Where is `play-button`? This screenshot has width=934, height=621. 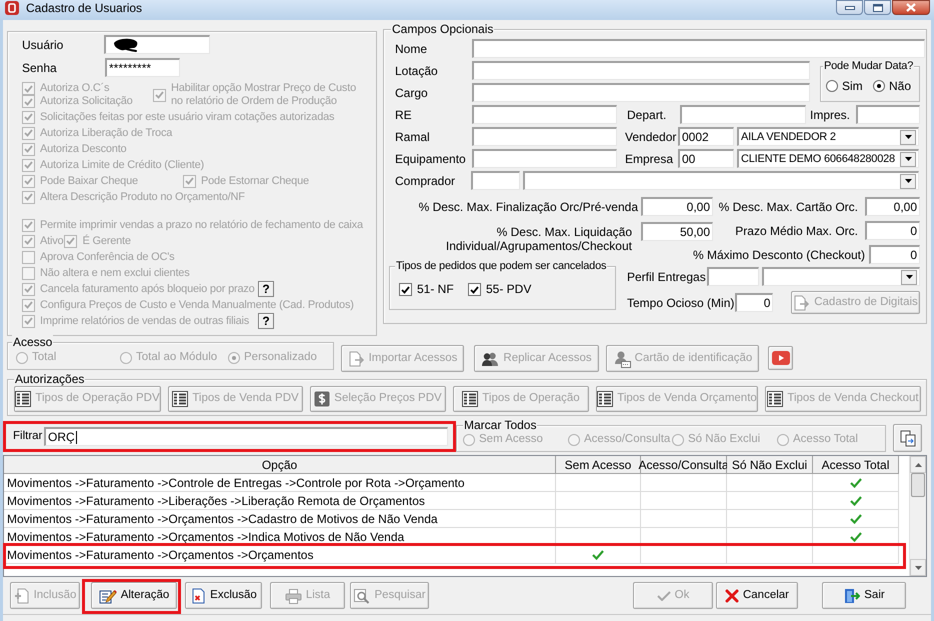 play-button is located at coordinates (780, 358).